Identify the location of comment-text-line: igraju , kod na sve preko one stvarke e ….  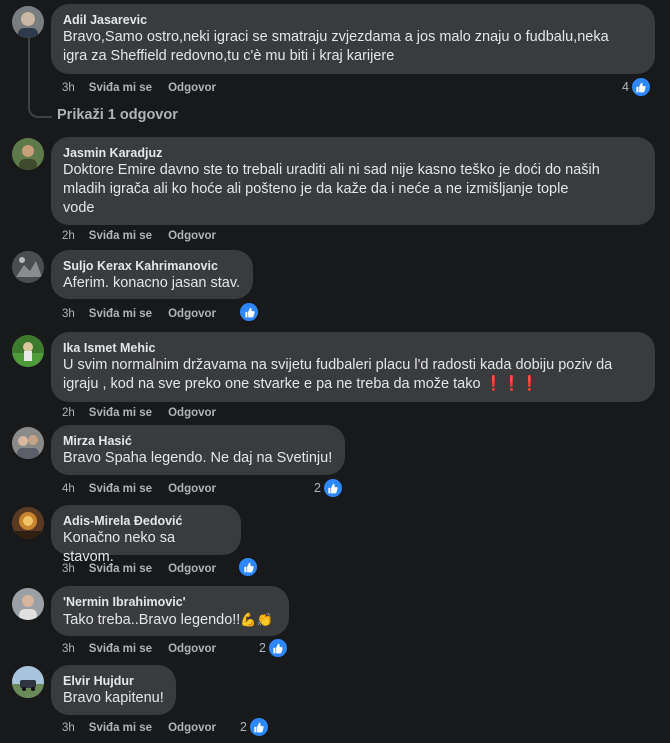
(272, 384).